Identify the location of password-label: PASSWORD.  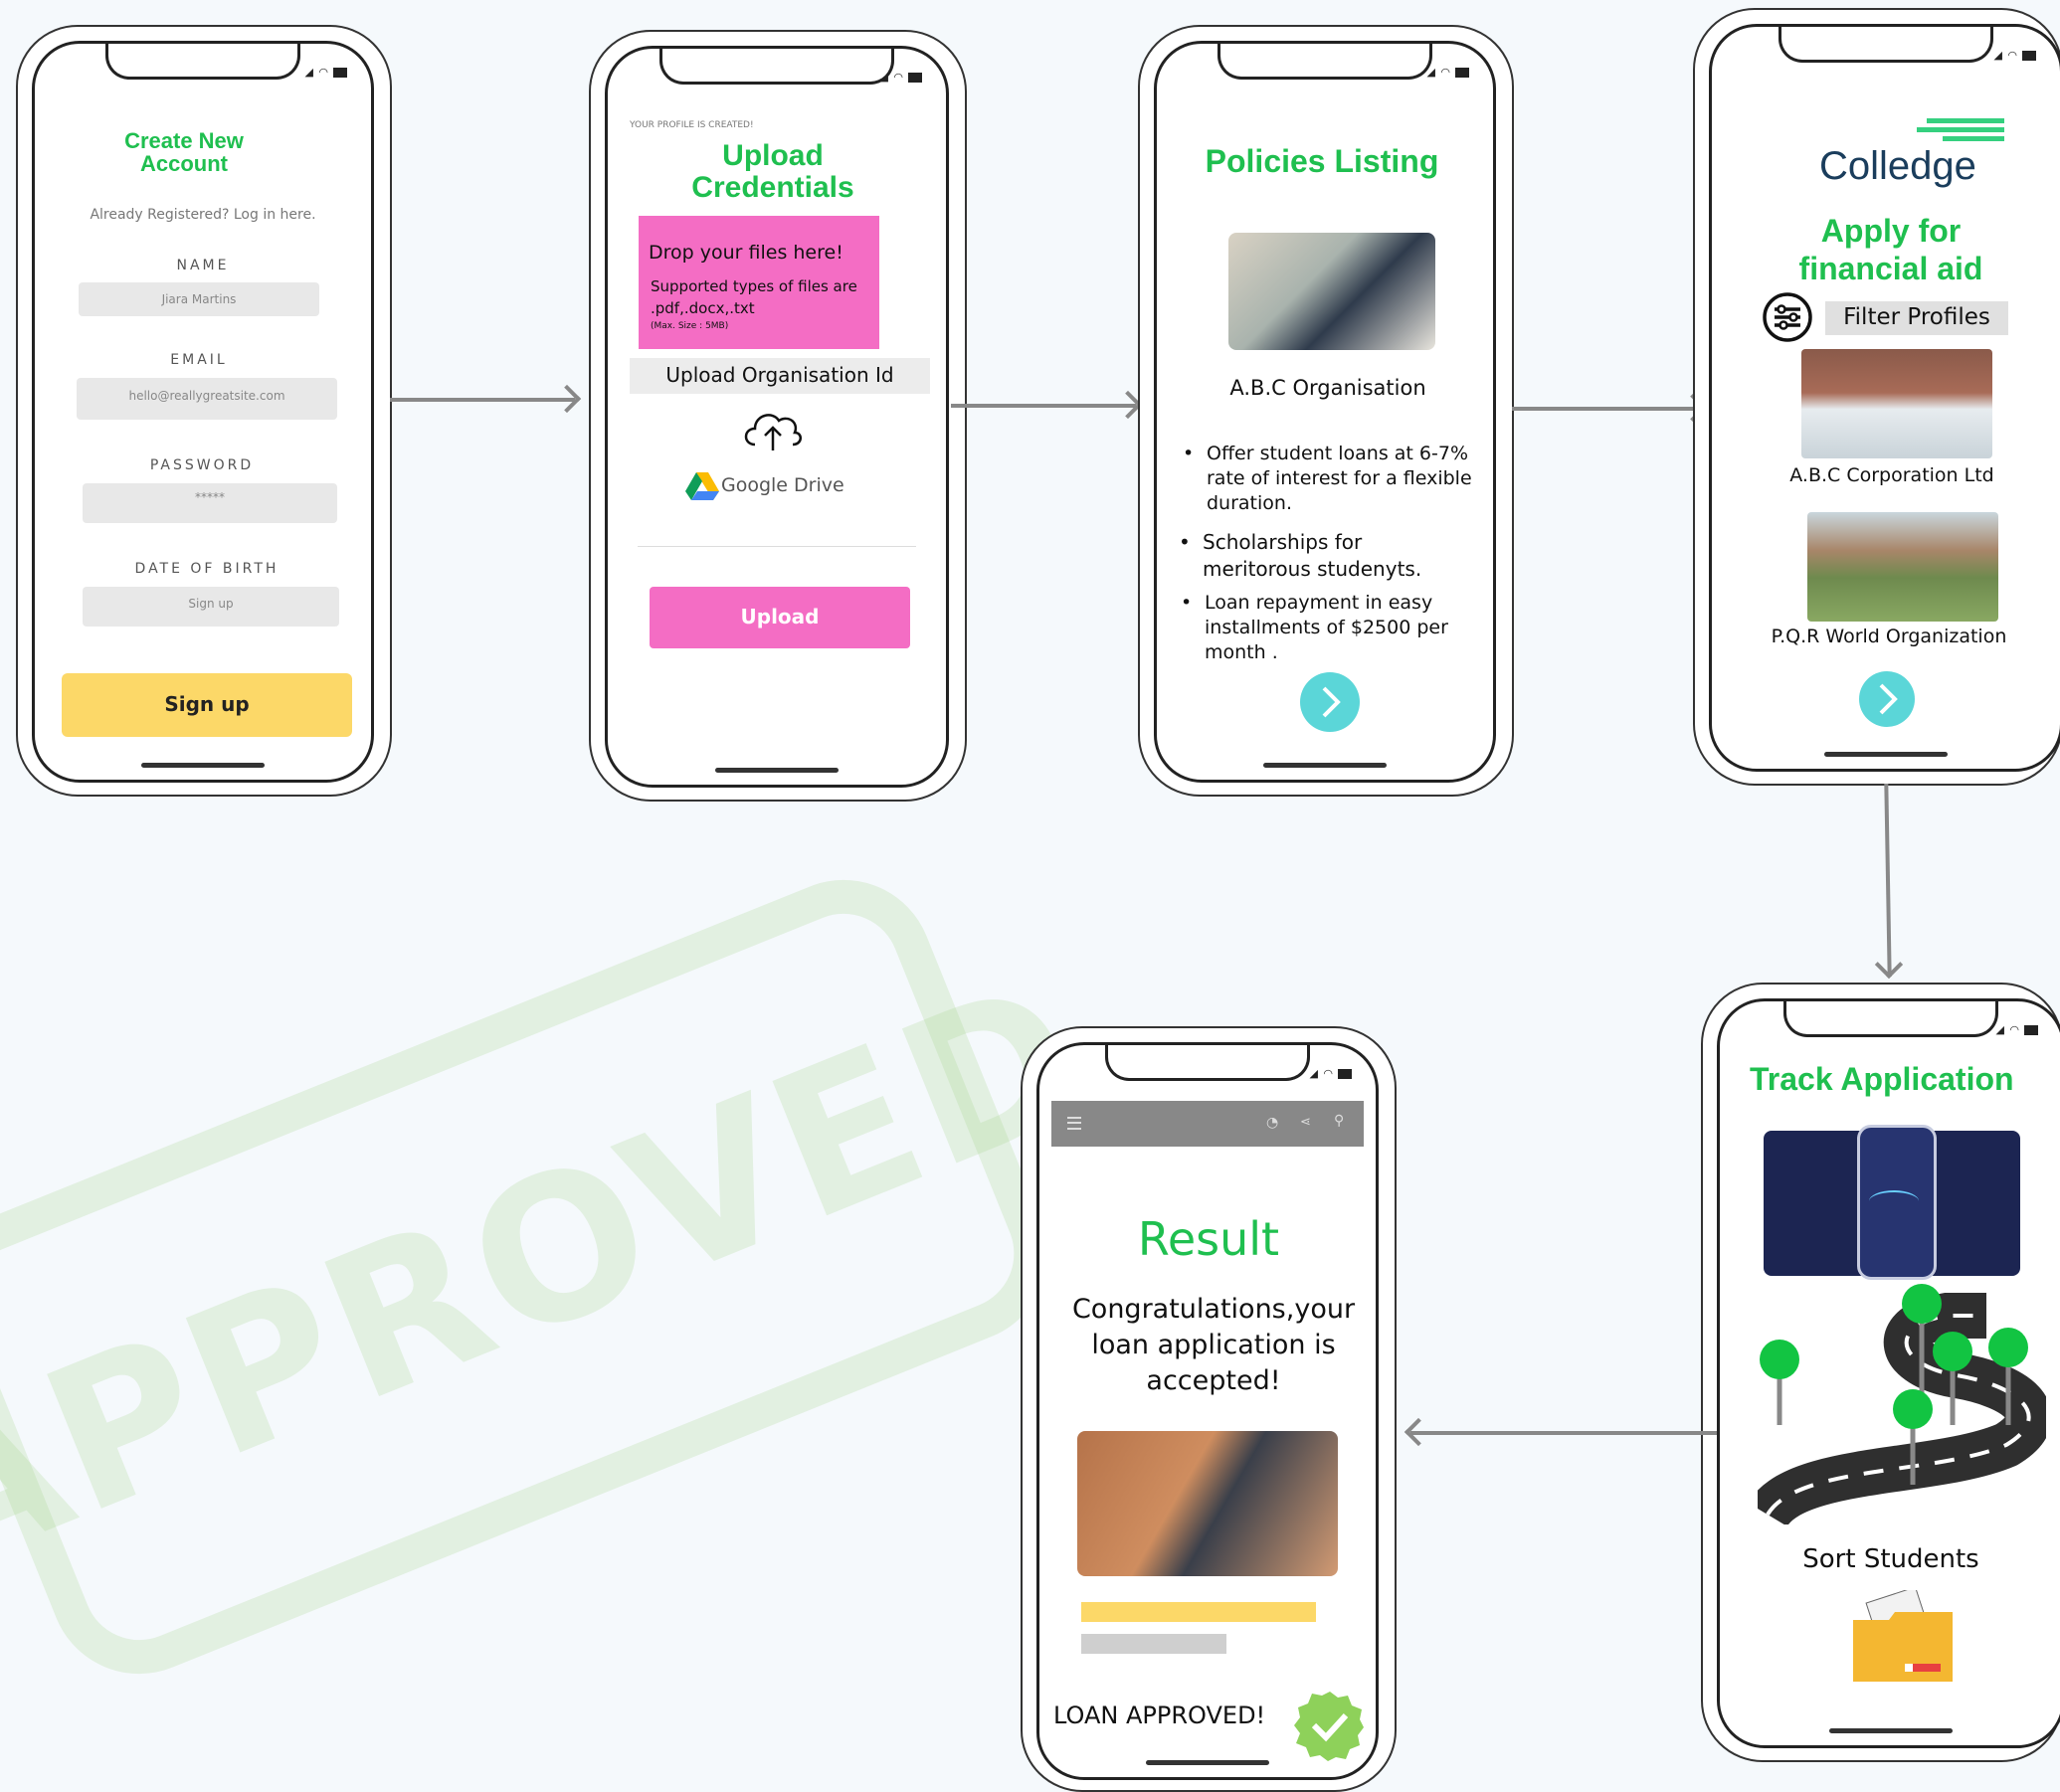
(202, 465).